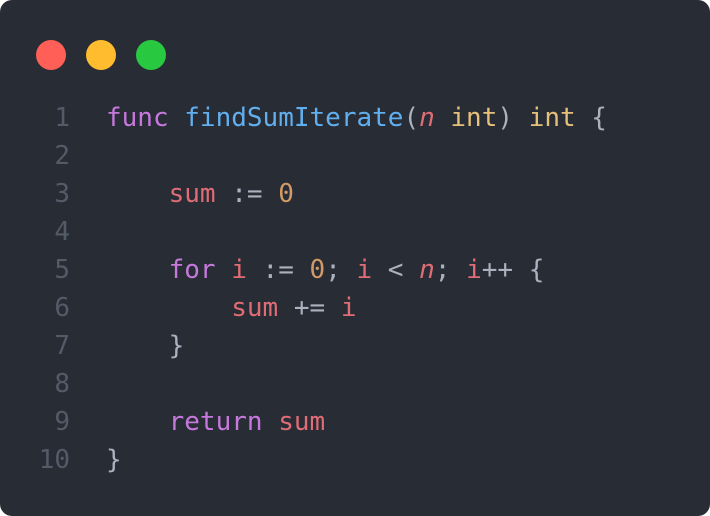  What do you see at coordinates (62, 232) in the screenshot?
I see `line-number: 4` at bounding box center [62, 232].